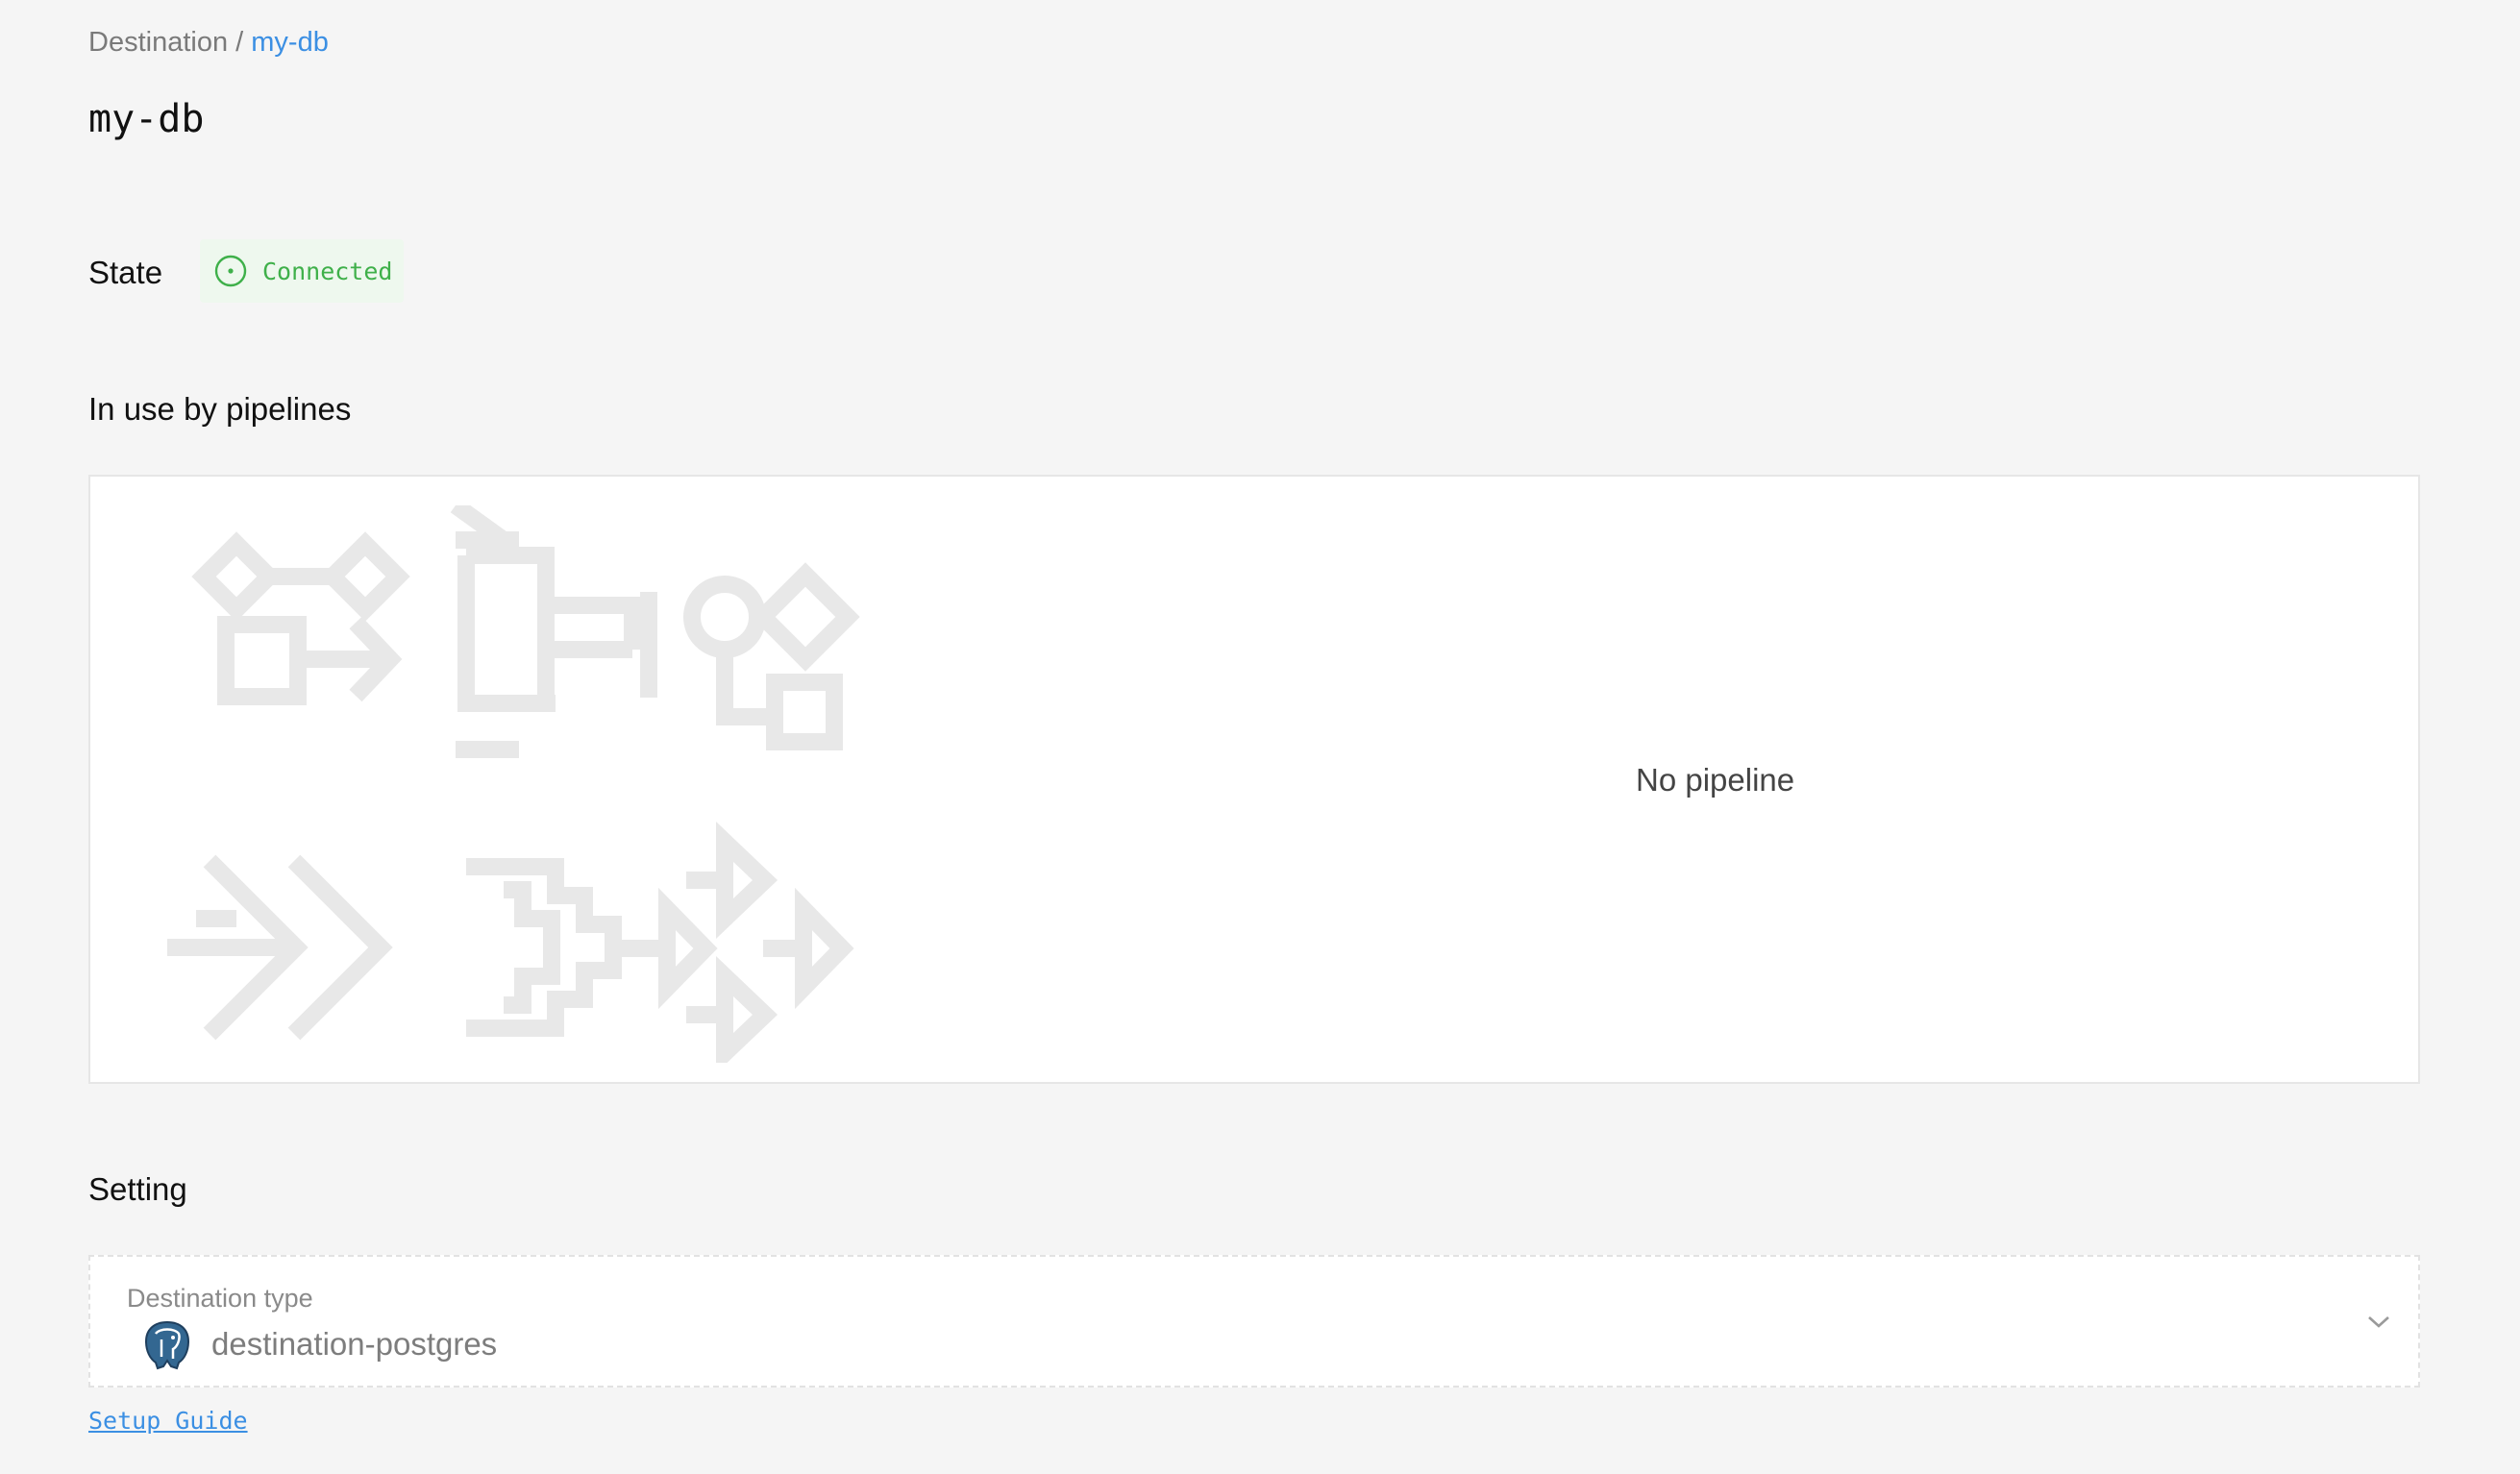  What do you see at coordinates (168, 1421) in the screenshot?
I see `setup-guide-link: Setup Guide` at bounding box center [168, 1421].